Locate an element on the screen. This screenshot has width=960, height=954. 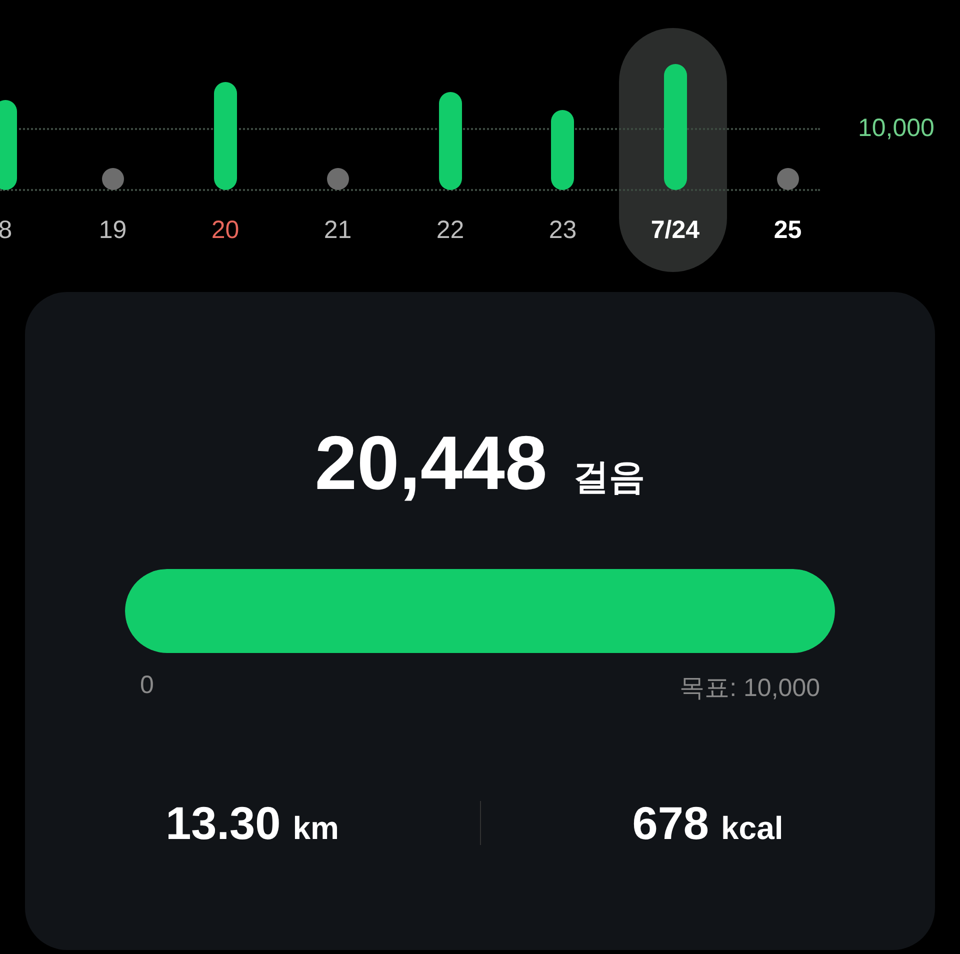
goal-line-label: 10,000 is located at coordinates (896, 128).